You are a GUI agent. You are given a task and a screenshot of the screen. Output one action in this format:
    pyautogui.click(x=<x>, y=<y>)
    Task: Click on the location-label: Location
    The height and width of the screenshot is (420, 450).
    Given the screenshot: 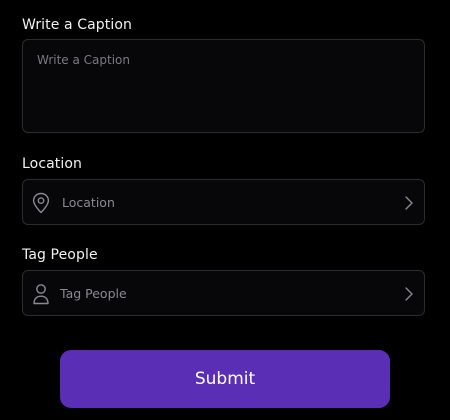 What is the action you would take?
    pyautogui.click(x=52, y=164)
    